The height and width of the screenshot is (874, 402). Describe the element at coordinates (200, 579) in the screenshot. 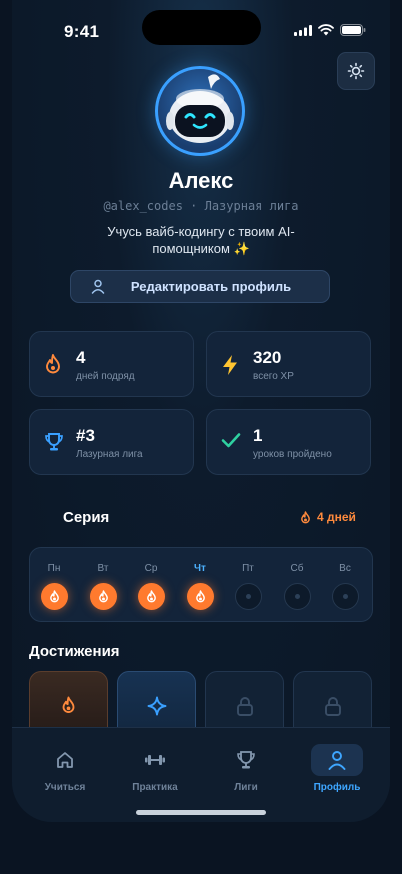

I see `streak-day-today: Чт` at that location.